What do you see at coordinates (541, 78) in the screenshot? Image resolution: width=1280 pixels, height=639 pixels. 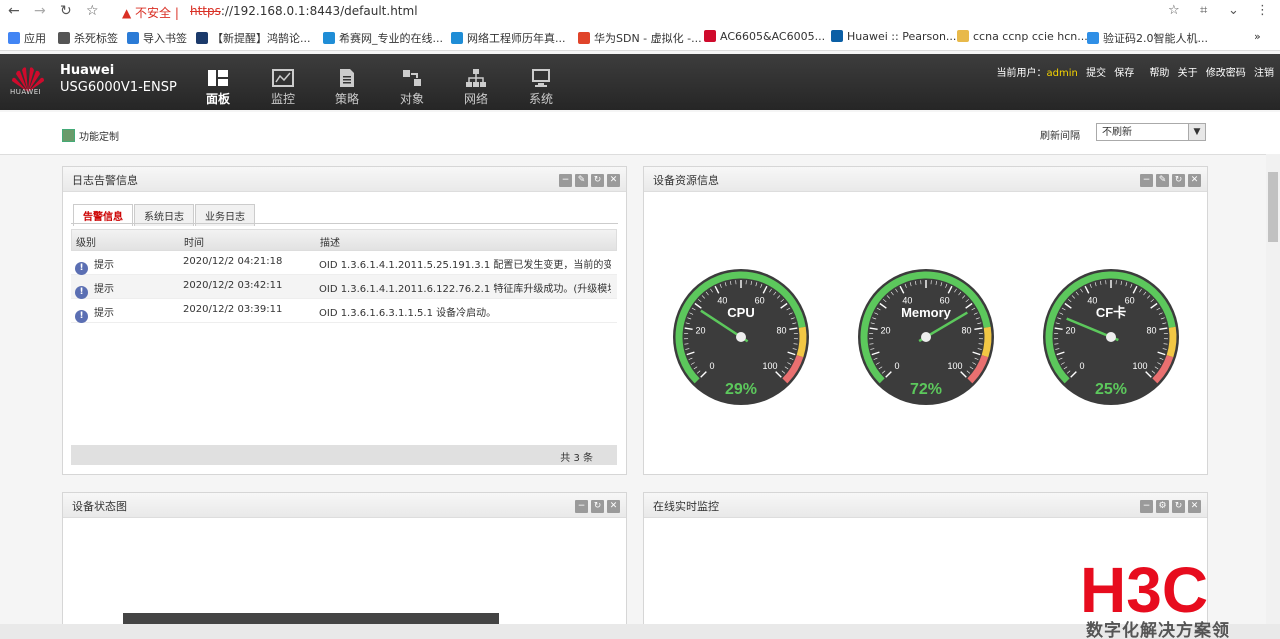 I see `system-icon` at bounding box center [541, 78].